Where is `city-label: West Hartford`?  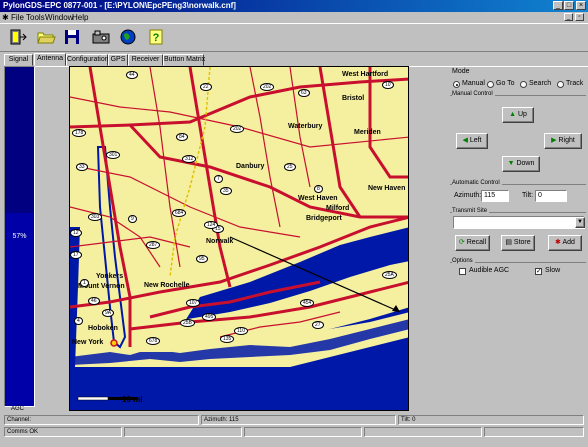 city-label: West Hartford is located at coordinates (365, 74).